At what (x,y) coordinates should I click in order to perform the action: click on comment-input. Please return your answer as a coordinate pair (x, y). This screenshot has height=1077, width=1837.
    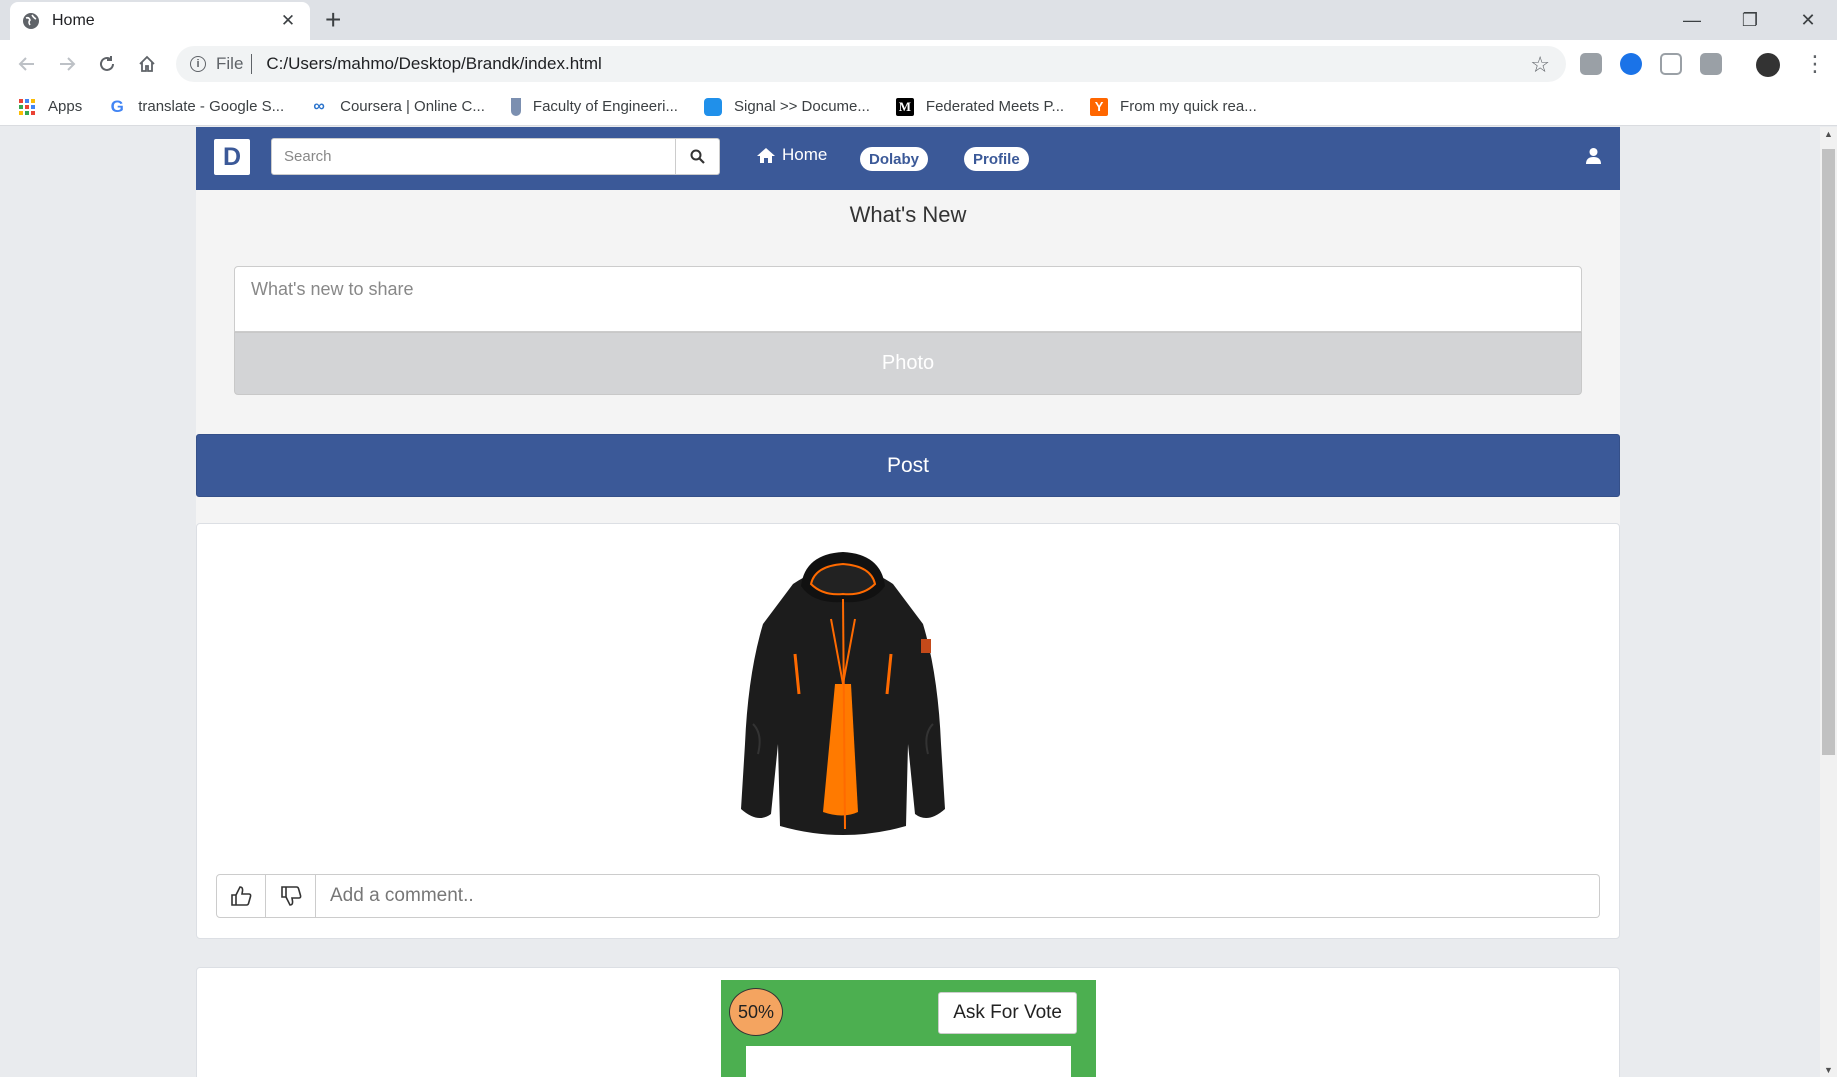
    Looking at the image, I should click on (958, 896).